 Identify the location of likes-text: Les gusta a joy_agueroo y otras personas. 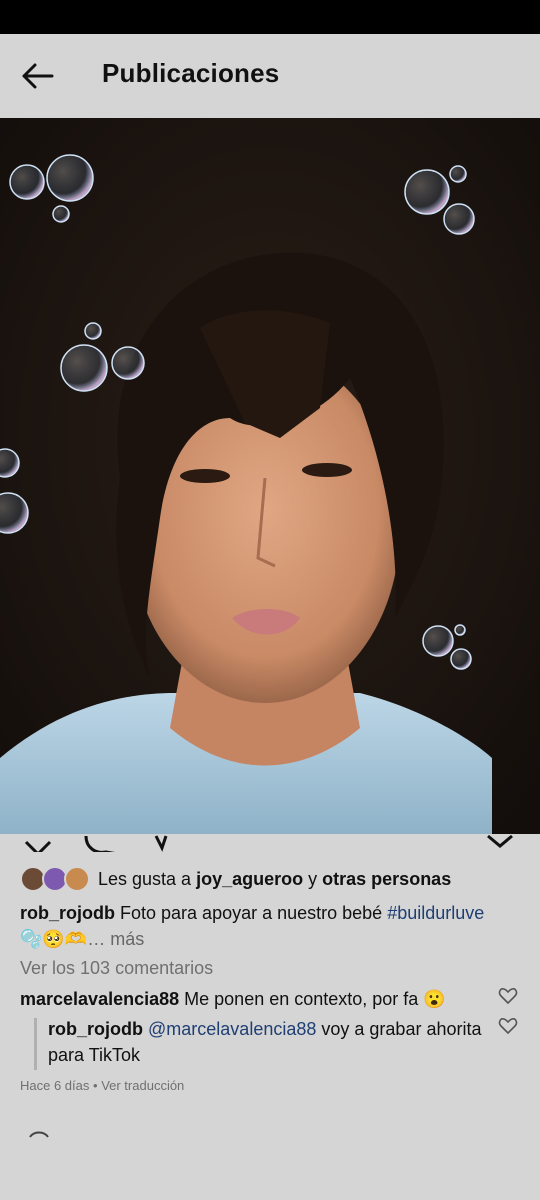
(274, 879).